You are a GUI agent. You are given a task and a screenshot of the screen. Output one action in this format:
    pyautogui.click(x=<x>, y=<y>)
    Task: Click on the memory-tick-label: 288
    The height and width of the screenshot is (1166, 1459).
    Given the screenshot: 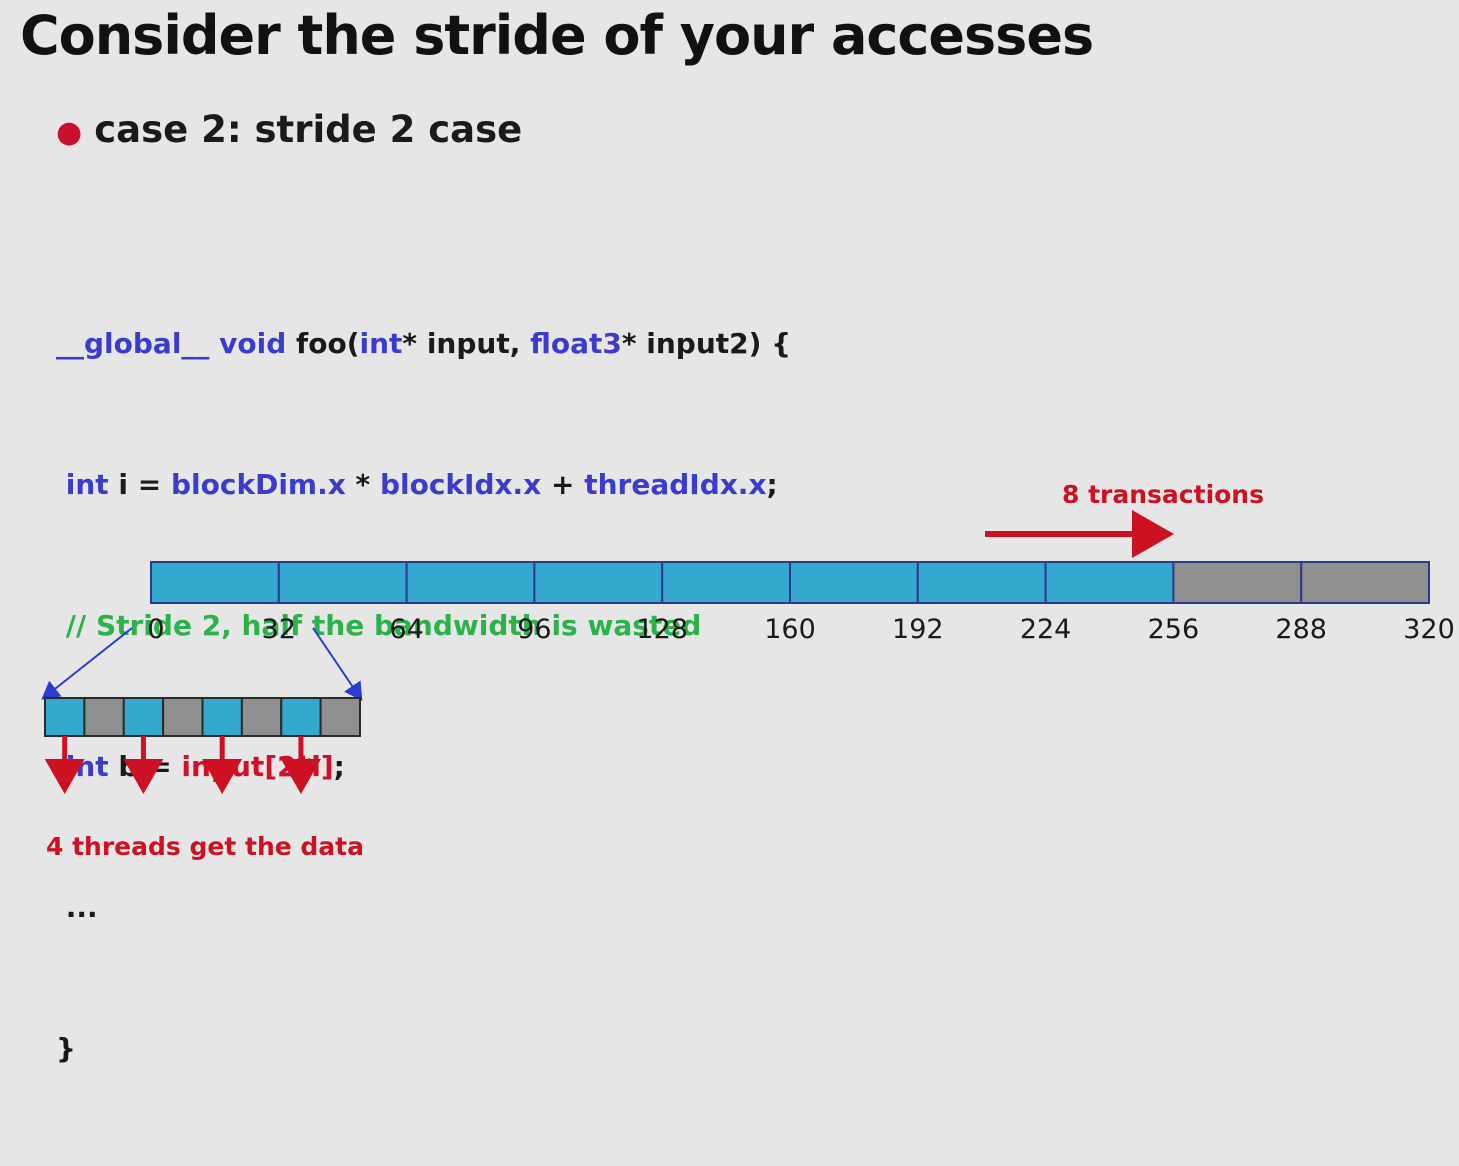 What is the action you would take?
    pyautogui.click(x=1301, y=629)
    